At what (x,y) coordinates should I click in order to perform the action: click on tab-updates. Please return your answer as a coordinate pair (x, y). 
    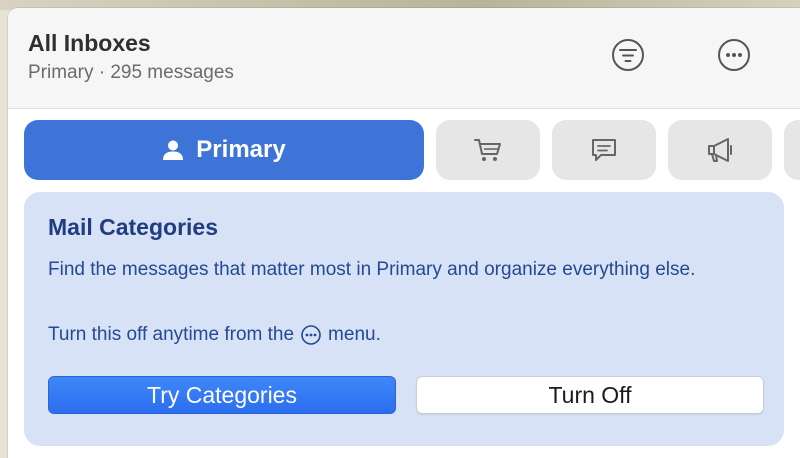
    Looking at the image, I should click on (604, 150).